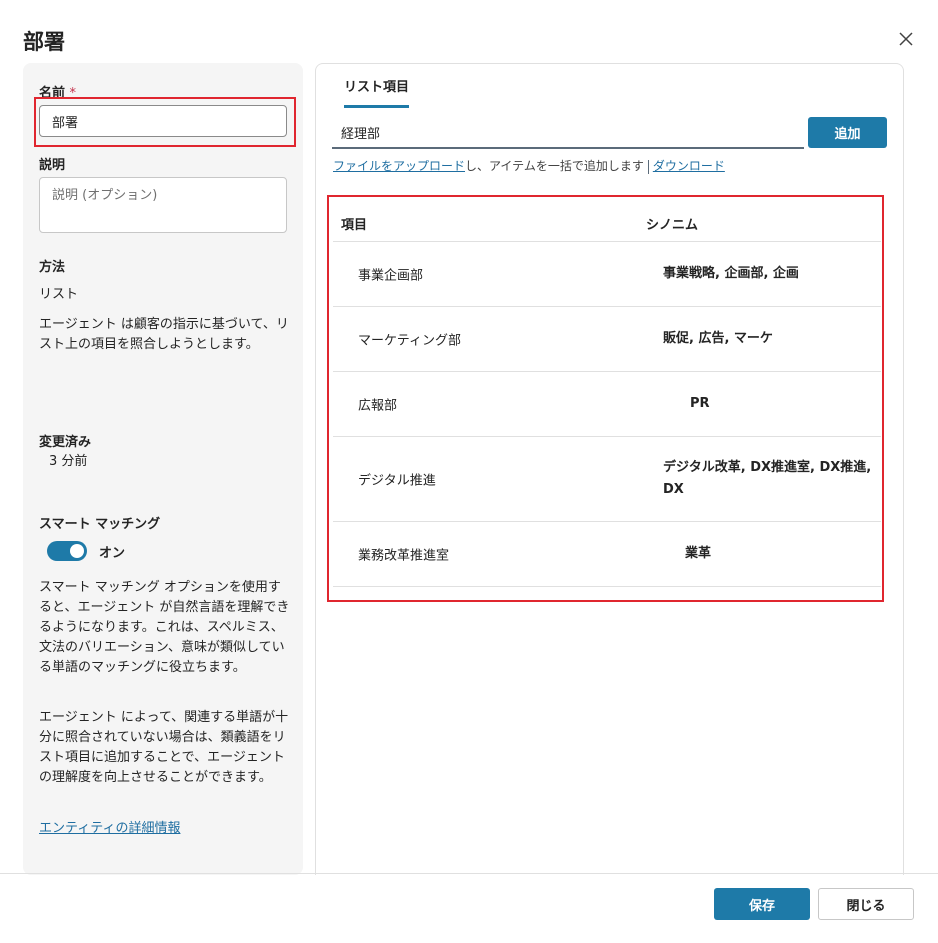 This screenshot has width=938, height=943. What do you see at coordinates (44, 42) in the screenshot?
I see `dialog-title: 部署` at bounding box center [44, 42].